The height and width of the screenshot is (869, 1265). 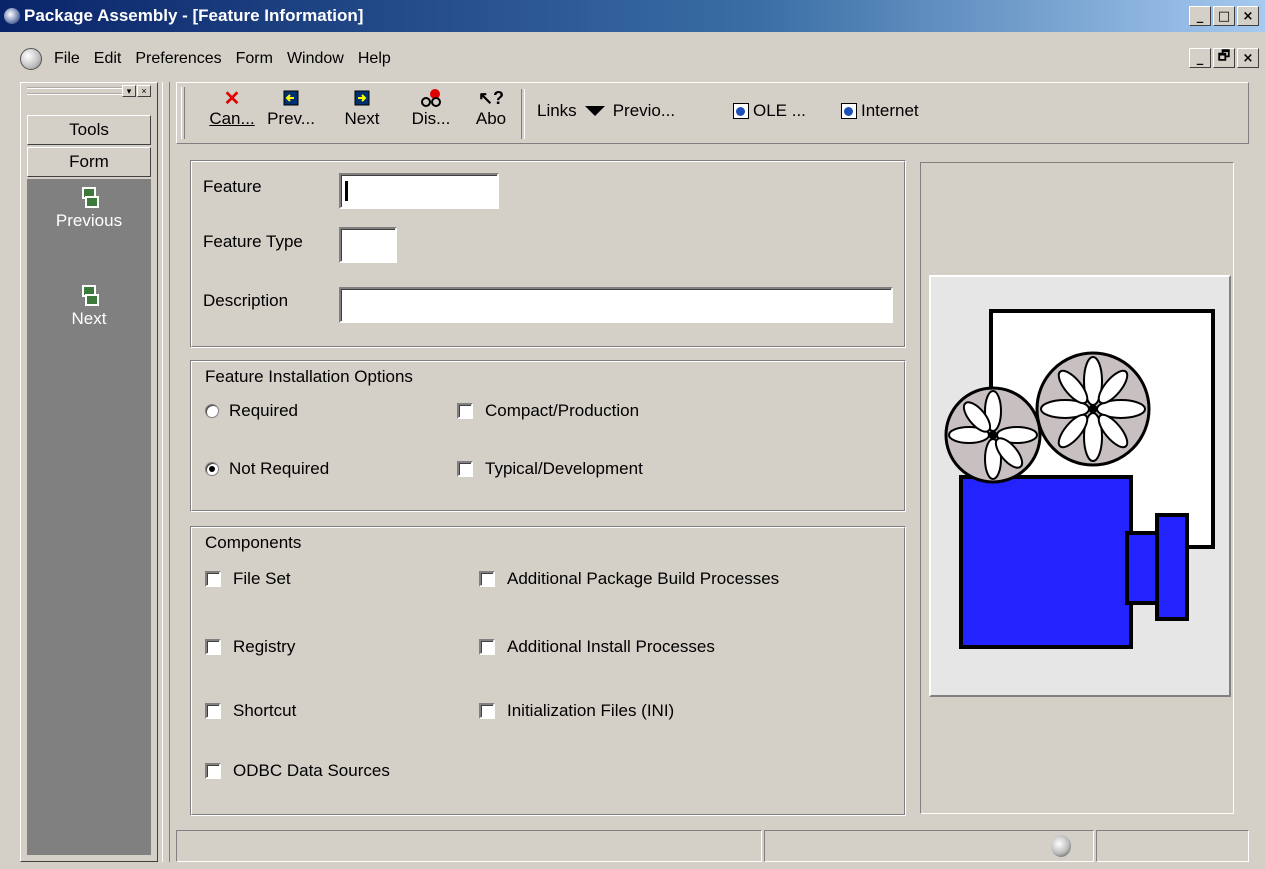 What do you see at coordinates (564, 468) in the screenshot?
I see `typical-development-label: Typical/Development` at bounding box center [564, 468].